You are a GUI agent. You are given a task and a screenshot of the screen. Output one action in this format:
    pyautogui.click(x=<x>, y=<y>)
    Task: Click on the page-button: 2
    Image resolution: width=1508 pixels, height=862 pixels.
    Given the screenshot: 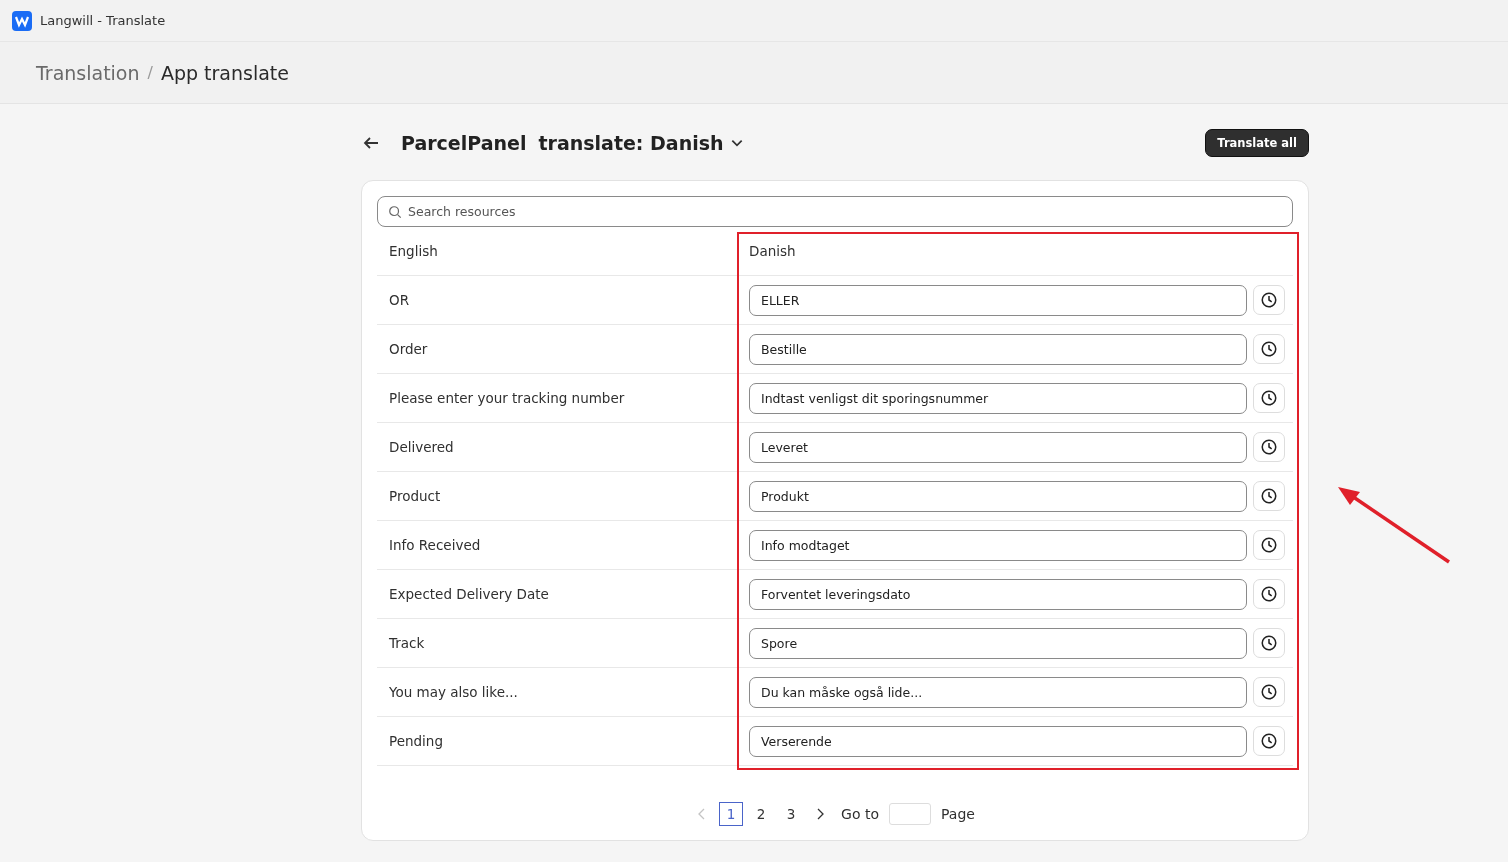 What is the action you would take?
    pyautogui.click(x=761, y=814)
    